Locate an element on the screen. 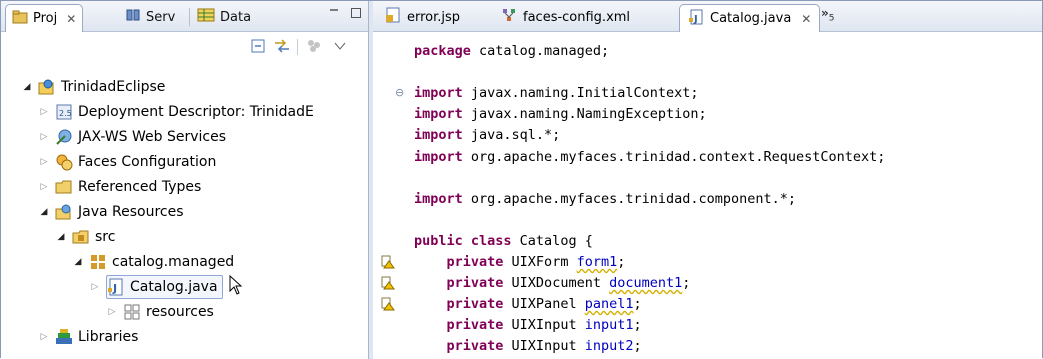 The image size is (1043, 359). tree-item-catalog-java: ▷ J Catalog.java is located at coordinates (166, 286).